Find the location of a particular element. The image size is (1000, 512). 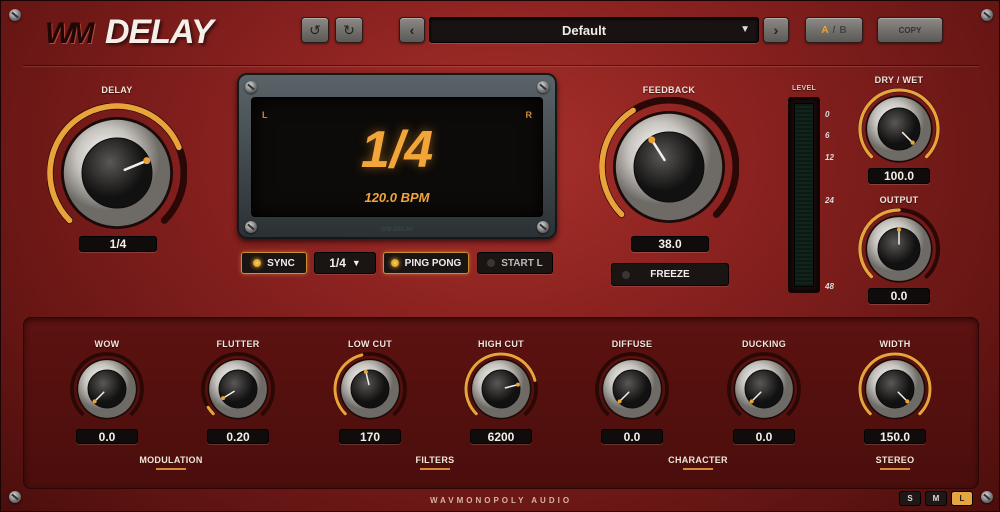

size-small-button: S is located at coordinates (910, 498).